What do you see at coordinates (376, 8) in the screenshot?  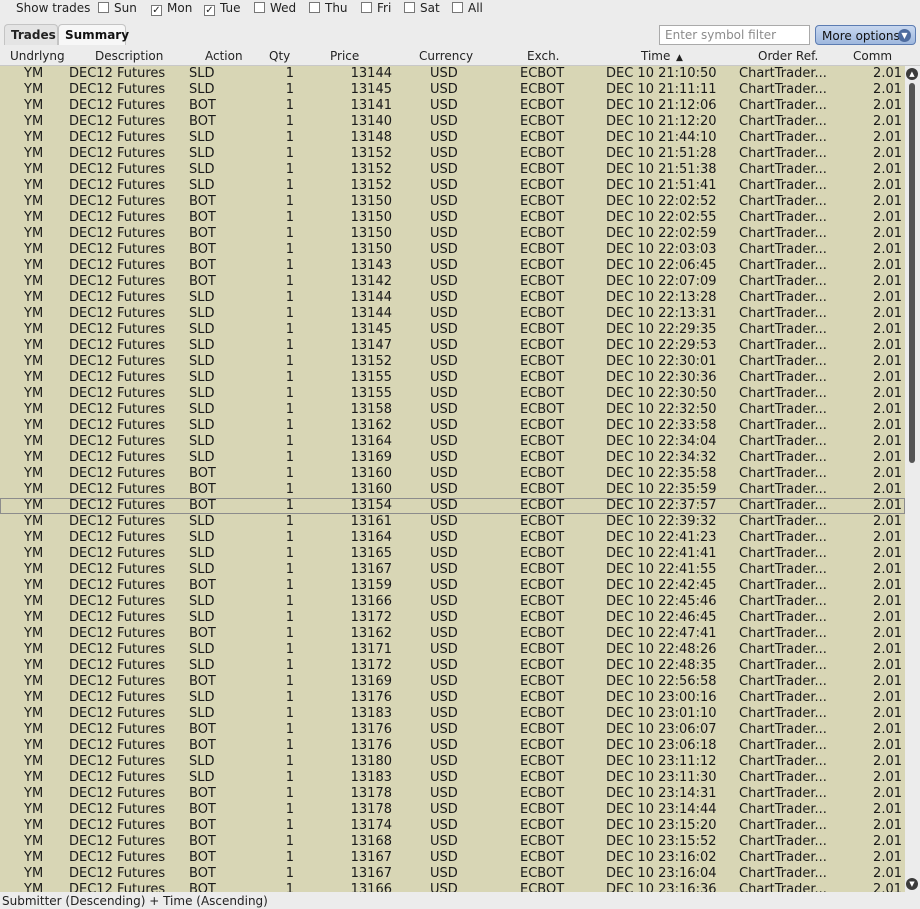 I see `checkbox-fri: Fri` at bounding box center [376, 8].